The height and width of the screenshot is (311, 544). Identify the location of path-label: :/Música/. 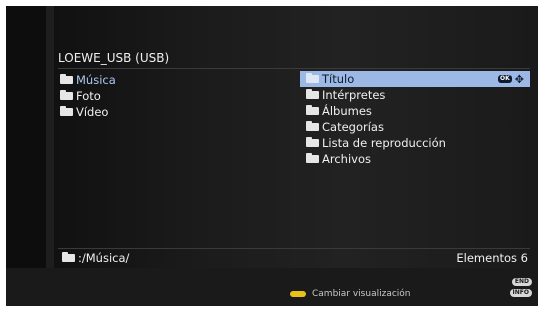
(104, 258).